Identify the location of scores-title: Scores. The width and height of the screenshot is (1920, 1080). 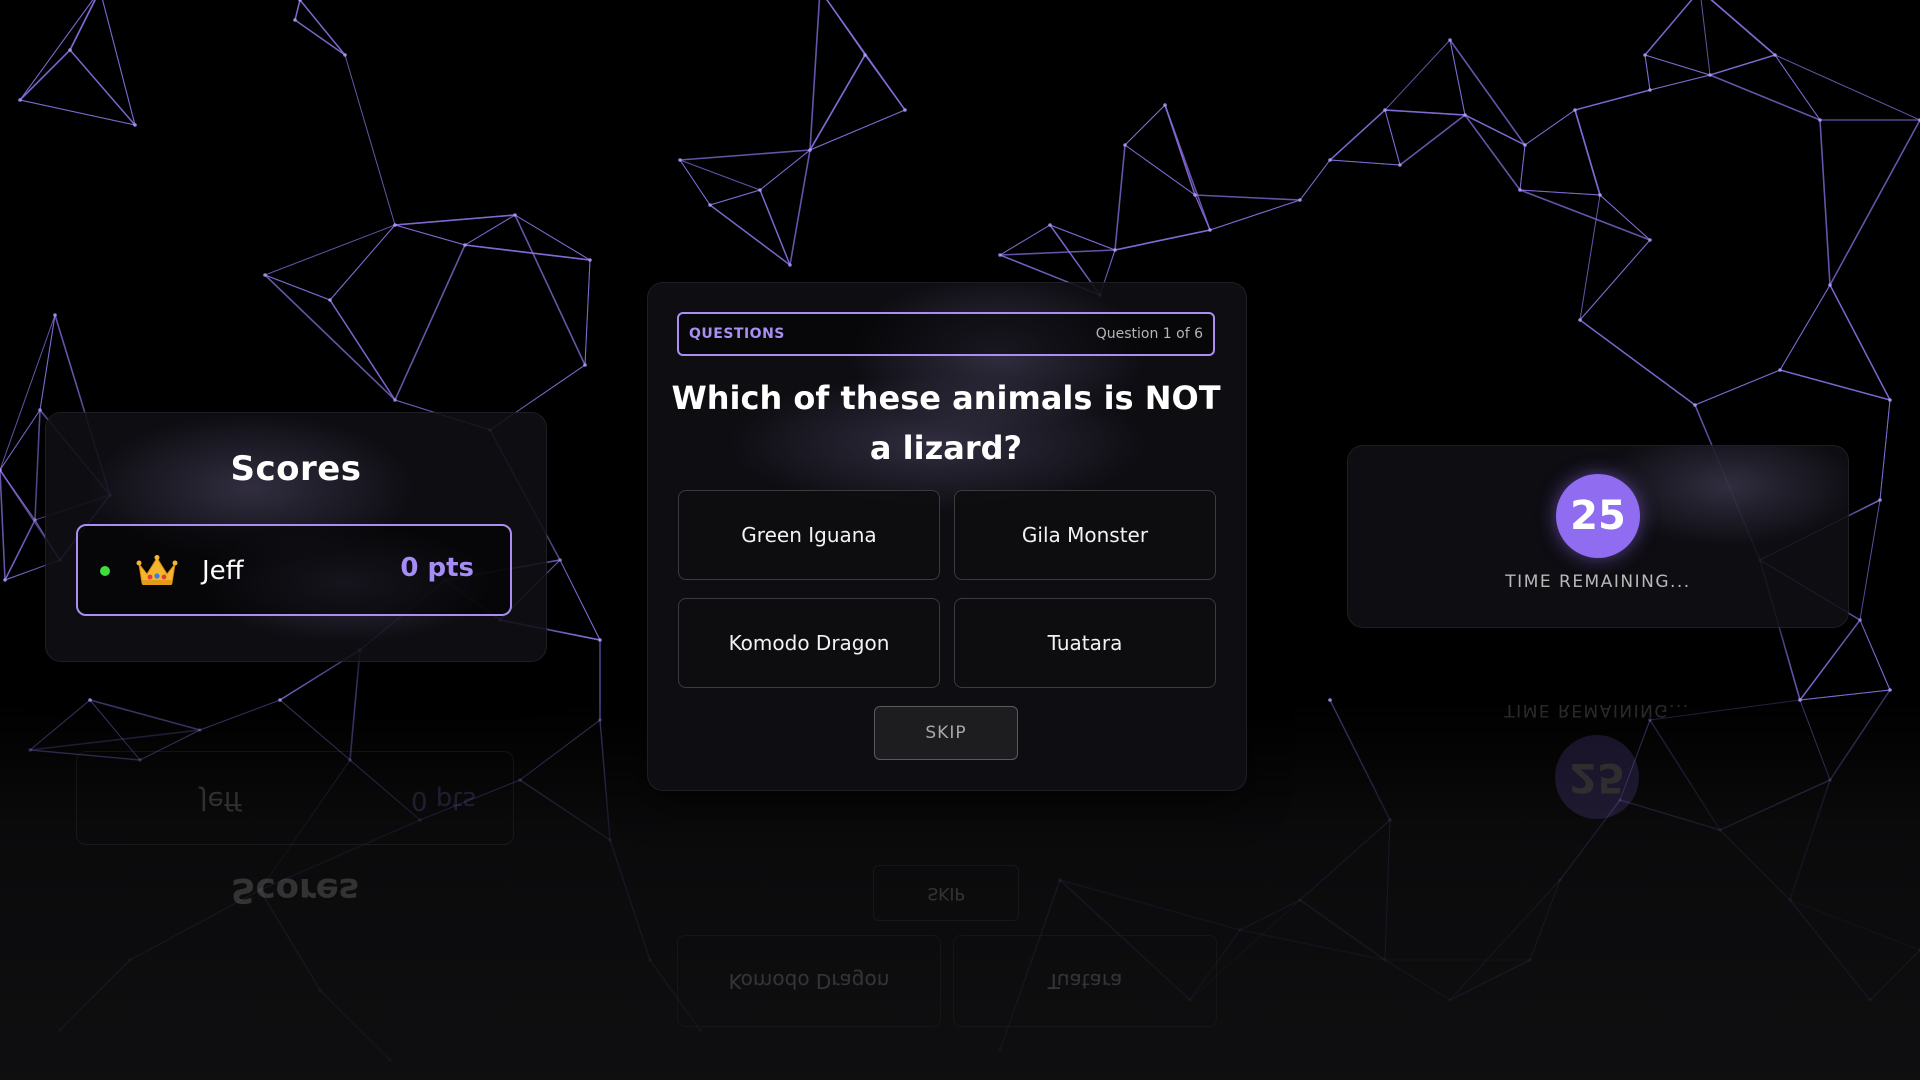
(296, 469).